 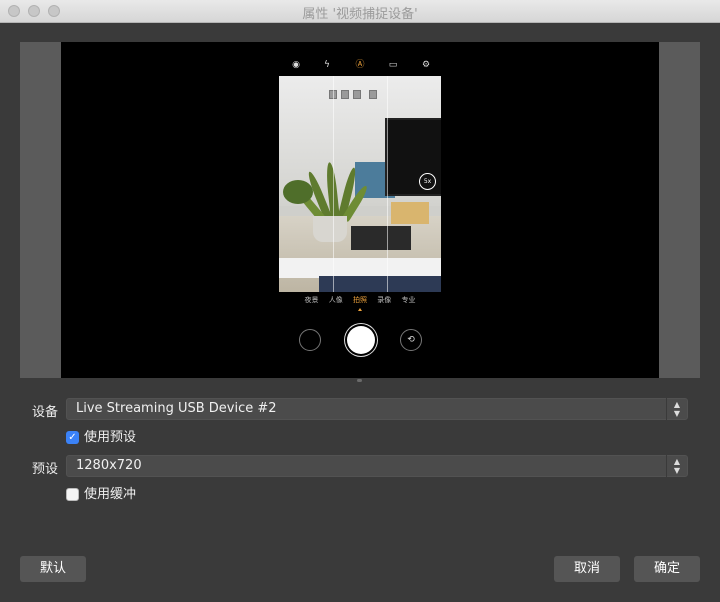 I want to click on mode-photo: 拍照, so click(x=360, y=300).